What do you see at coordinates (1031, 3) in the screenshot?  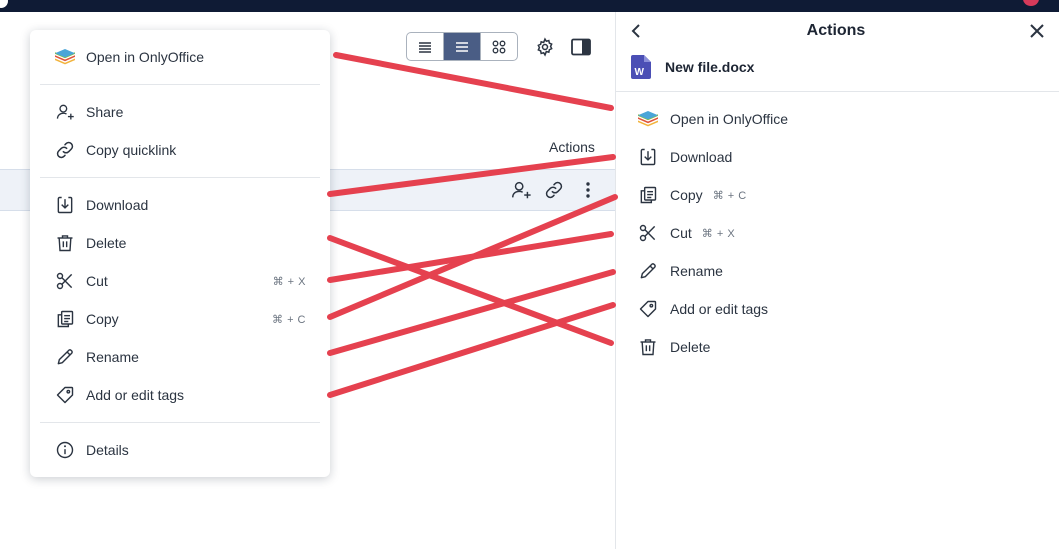 I see `user-avatar-badge` at bounding box center [1031, 3].